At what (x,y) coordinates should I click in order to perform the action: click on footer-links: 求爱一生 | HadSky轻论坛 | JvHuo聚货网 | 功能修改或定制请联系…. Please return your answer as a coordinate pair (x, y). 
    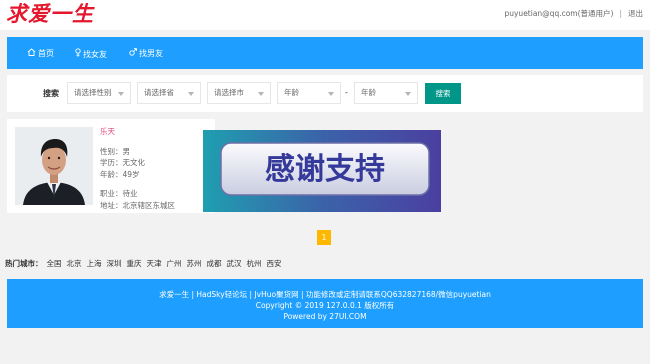
    Looking at the image, I should click on (325, 294).